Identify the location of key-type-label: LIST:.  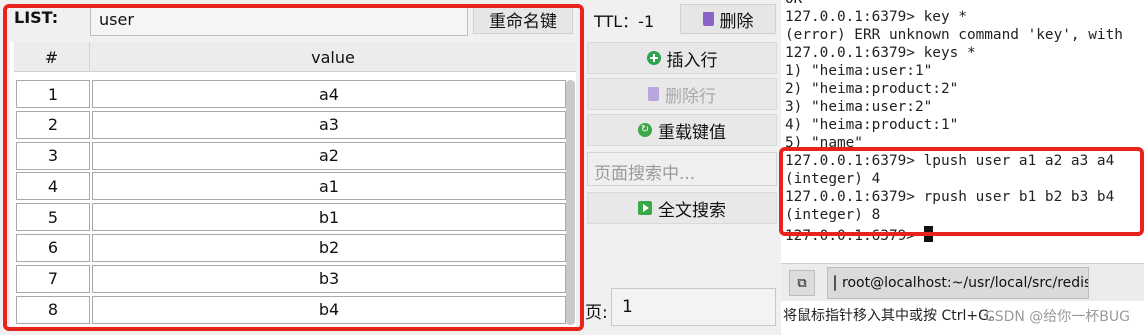
(36, 17).